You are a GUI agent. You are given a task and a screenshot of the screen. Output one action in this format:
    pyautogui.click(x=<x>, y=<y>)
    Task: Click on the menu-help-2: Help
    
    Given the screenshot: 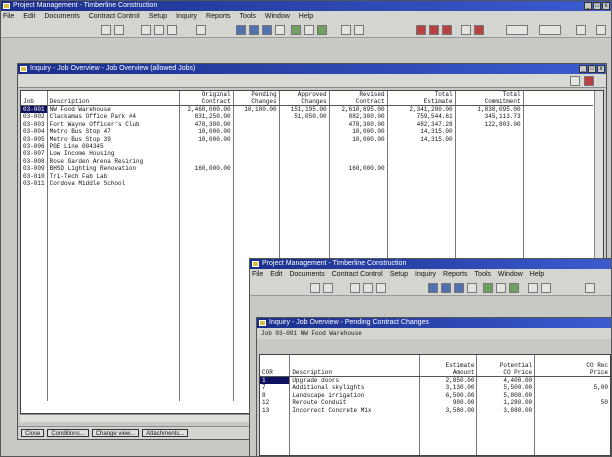 What is the action you would take?
    pyautogui.click(x=537, y=274)
    